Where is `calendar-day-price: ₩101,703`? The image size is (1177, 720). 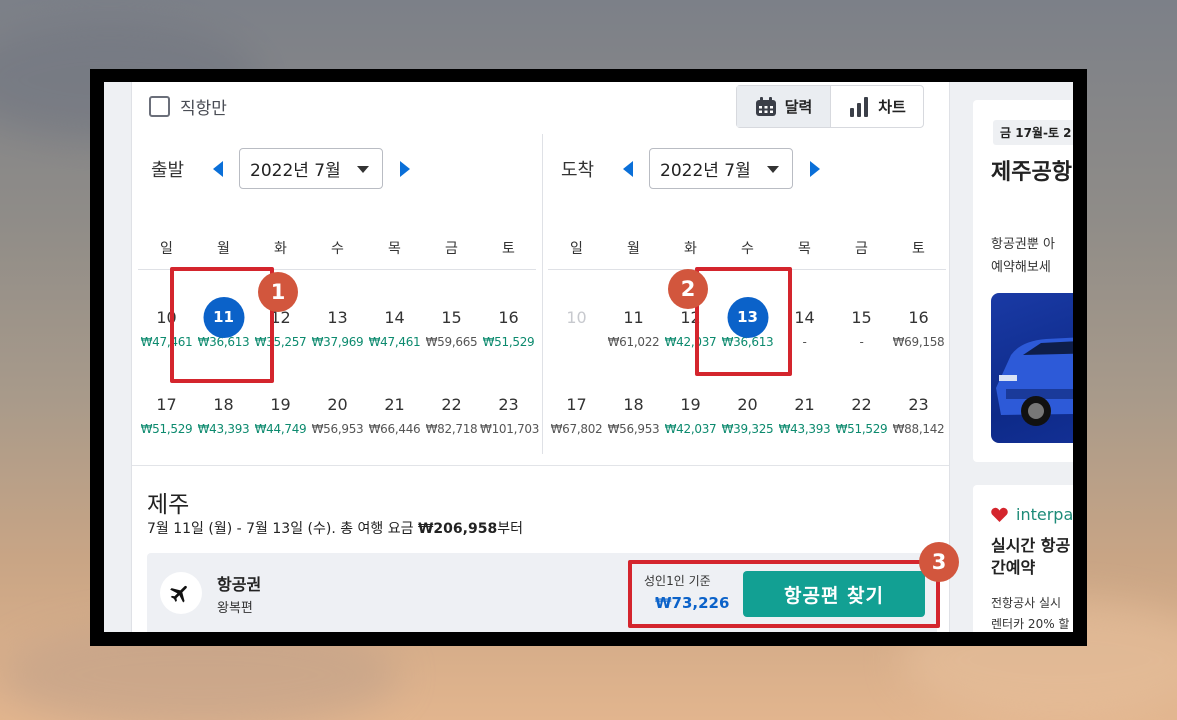 calendar-day-price: ₩101,703 is located at coordinates (510, 429).